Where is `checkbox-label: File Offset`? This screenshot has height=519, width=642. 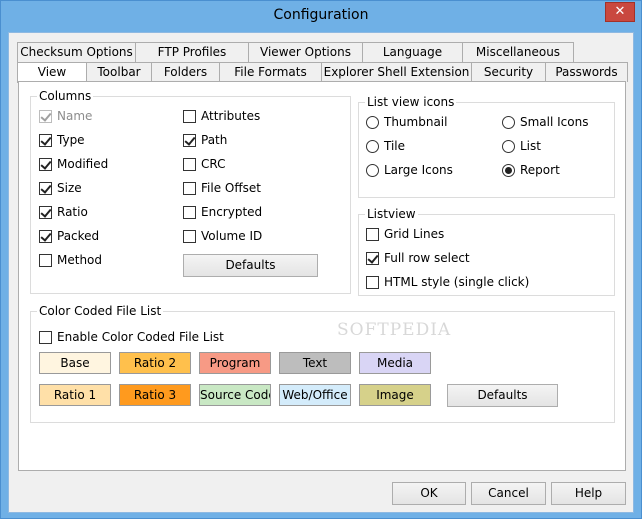
checkbox-label: File Offset is located at coordinates (231, 188).